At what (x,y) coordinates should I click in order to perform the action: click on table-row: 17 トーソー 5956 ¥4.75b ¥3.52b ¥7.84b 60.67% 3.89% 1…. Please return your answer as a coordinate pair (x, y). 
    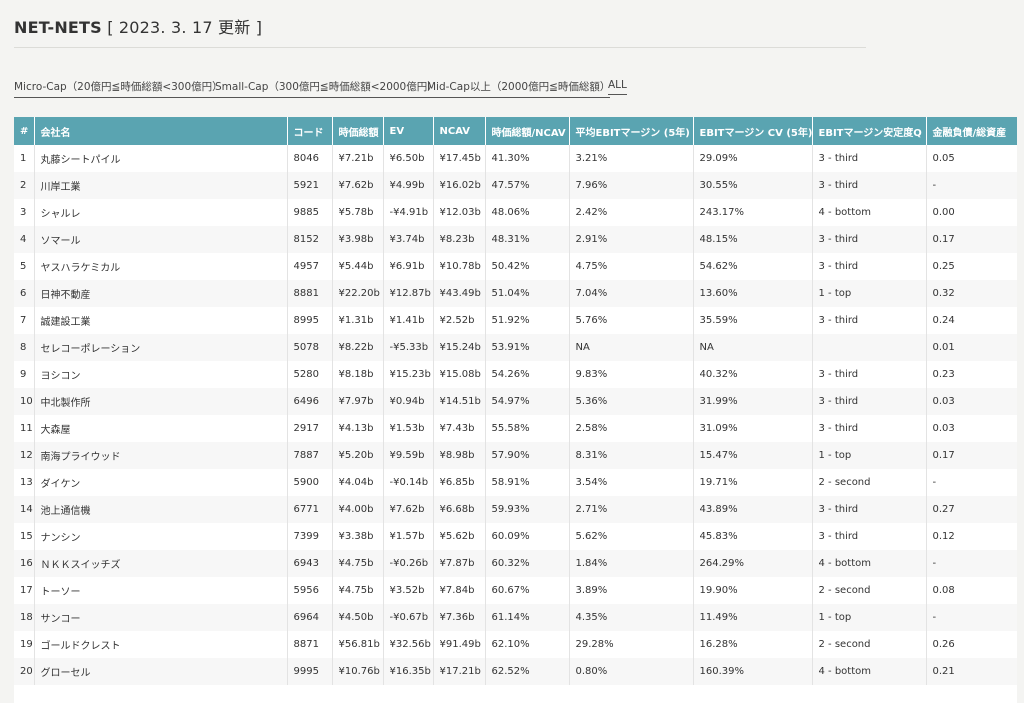
    Looking at the image, I should click on (515, 590).